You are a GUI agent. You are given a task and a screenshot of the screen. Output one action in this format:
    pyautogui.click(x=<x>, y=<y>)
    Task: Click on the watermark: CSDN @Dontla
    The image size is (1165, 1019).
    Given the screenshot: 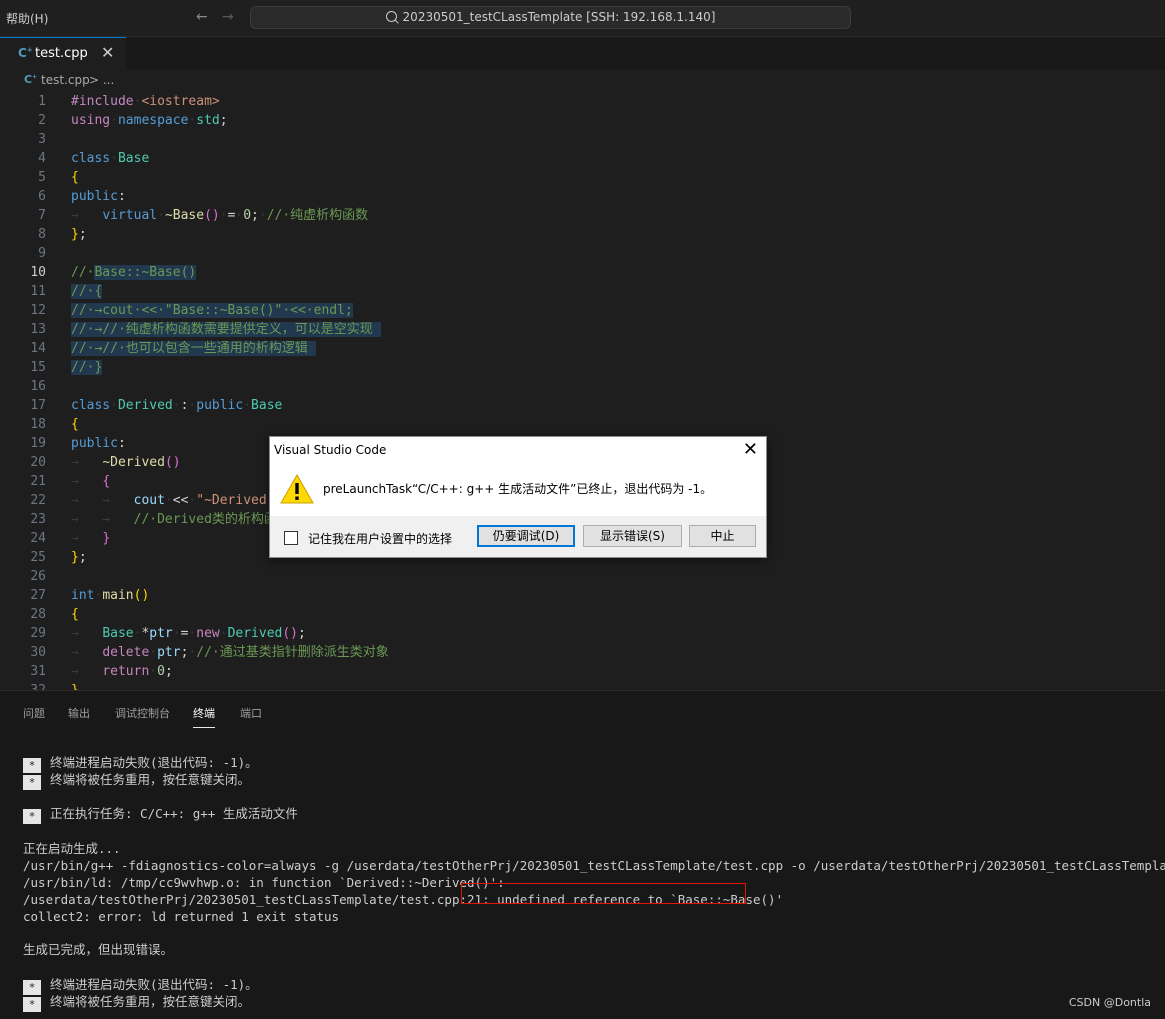 What is the action you would take?
    pyautogui.click(x=1109, y=1002)
    